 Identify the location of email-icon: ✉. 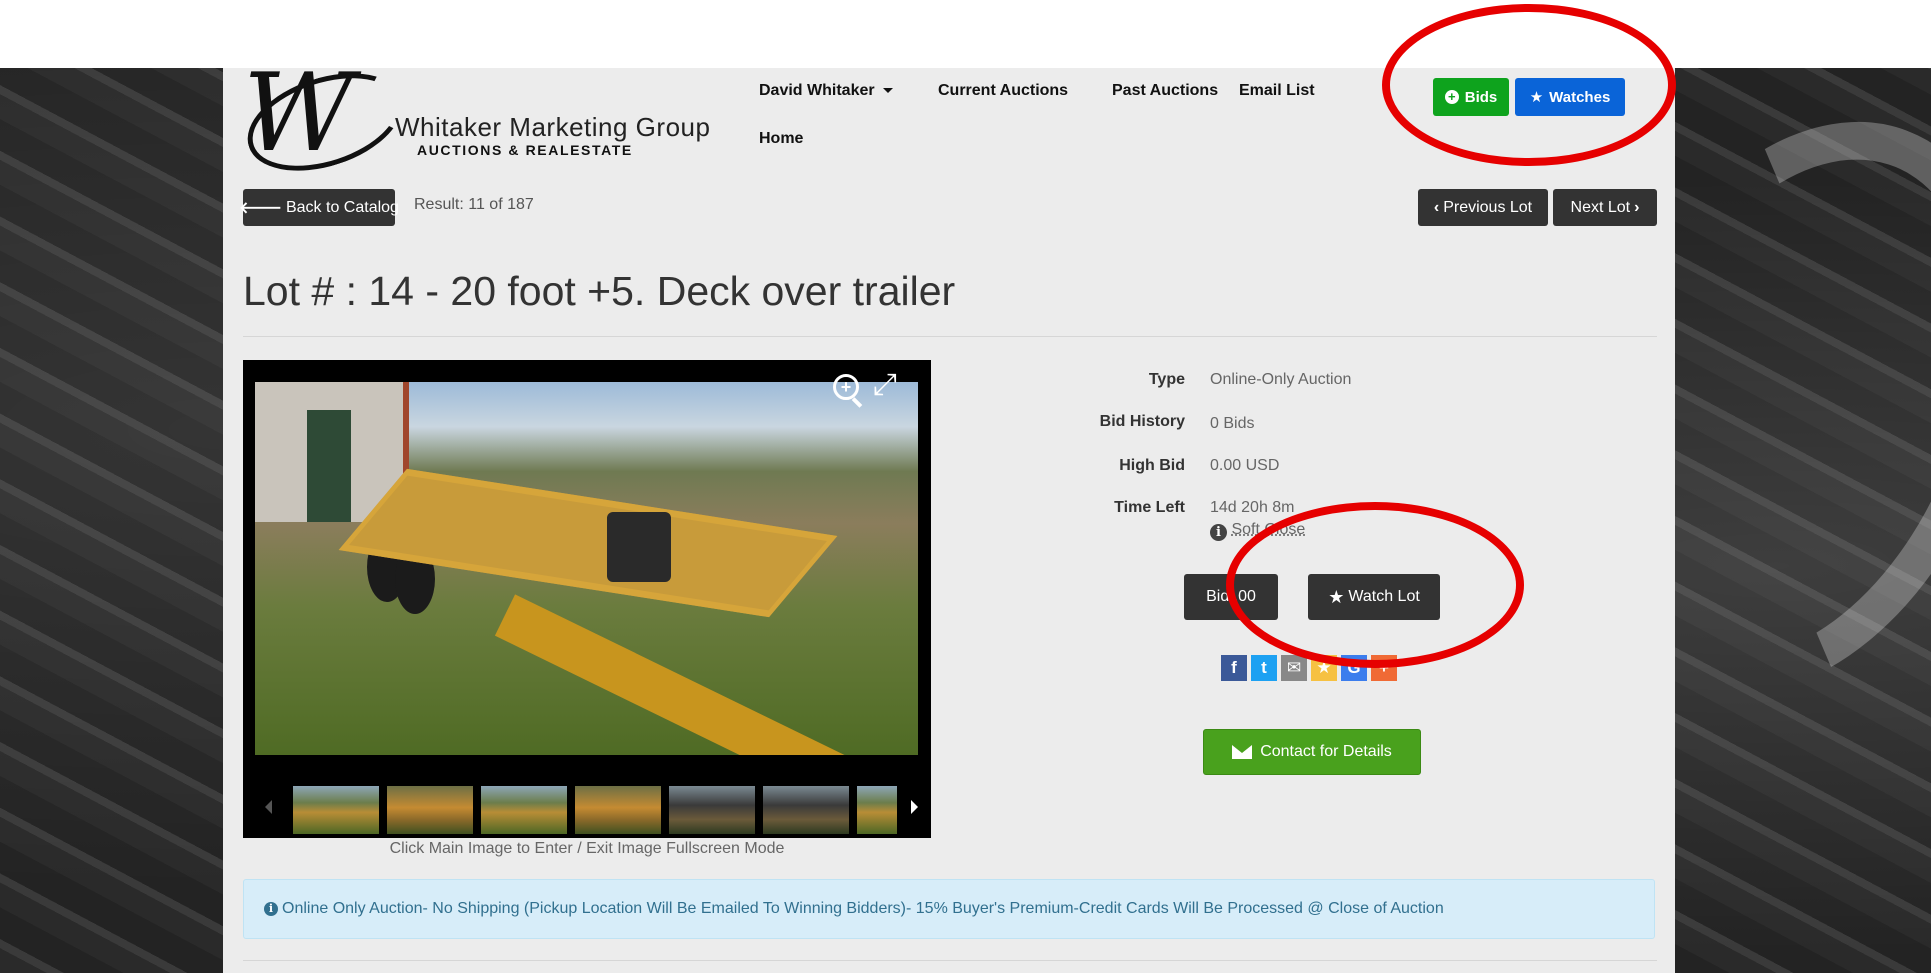
(1294, 668).